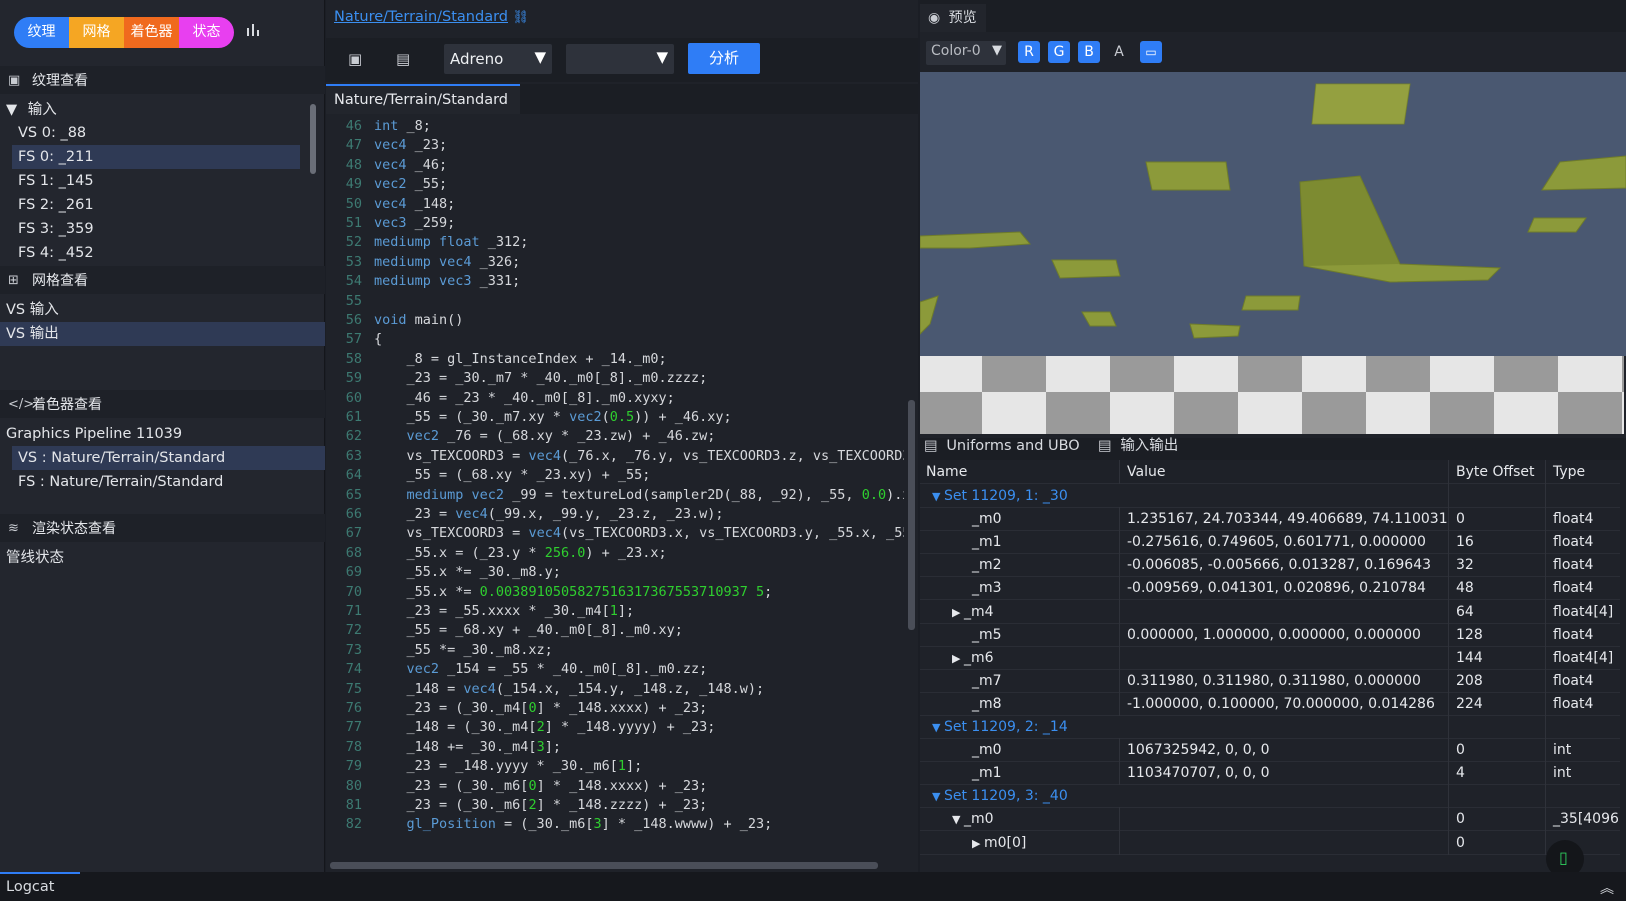  Describe the element at coordinates (378, 126) in the screenshot. I see `code-line: 46 int _8;` at that location.